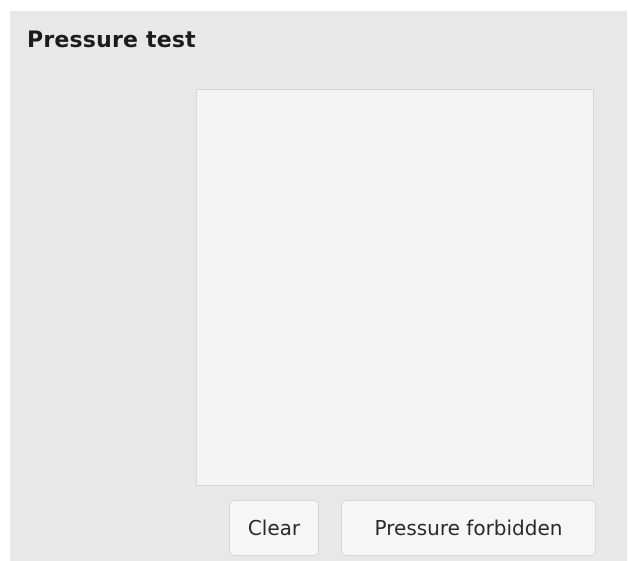  What do you see at coordinates (468, 528) in the screenshot?
I see `pressure-forbidden-button: Pressure forbidden` at bounding box center [468, 528].